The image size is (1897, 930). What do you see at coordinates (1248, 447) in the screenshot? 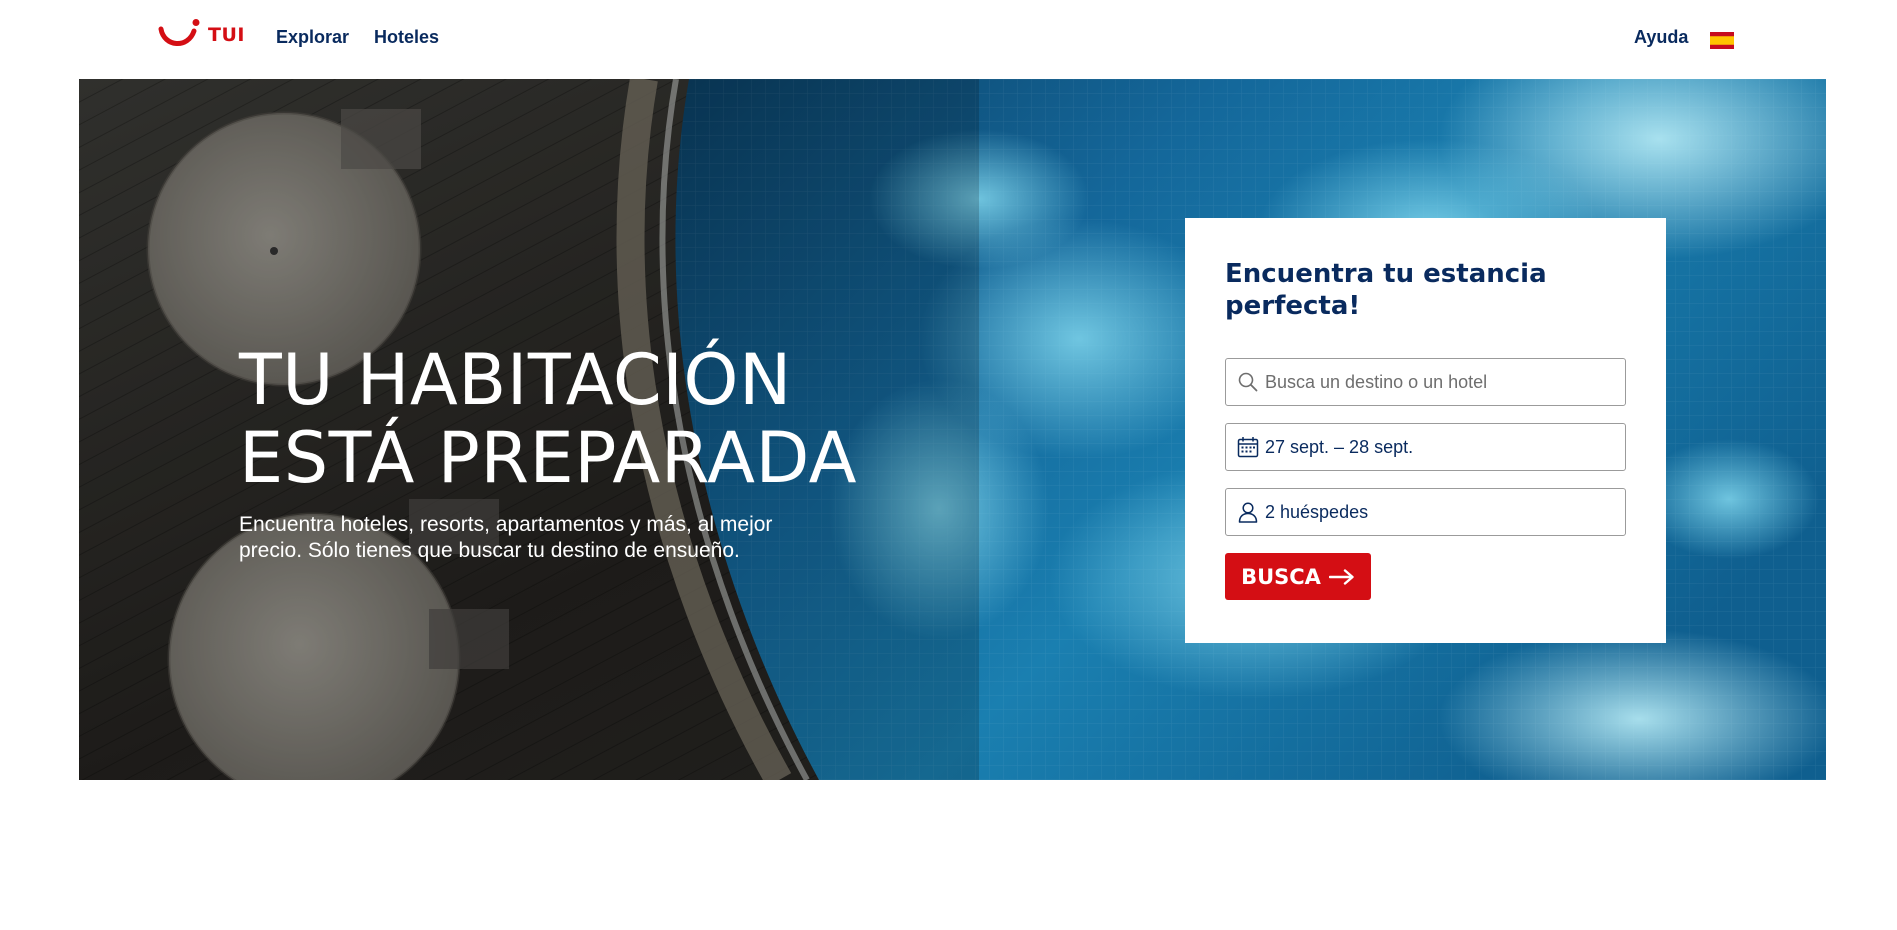
I see `calendar-icon` at bounding box center [1248, 447].